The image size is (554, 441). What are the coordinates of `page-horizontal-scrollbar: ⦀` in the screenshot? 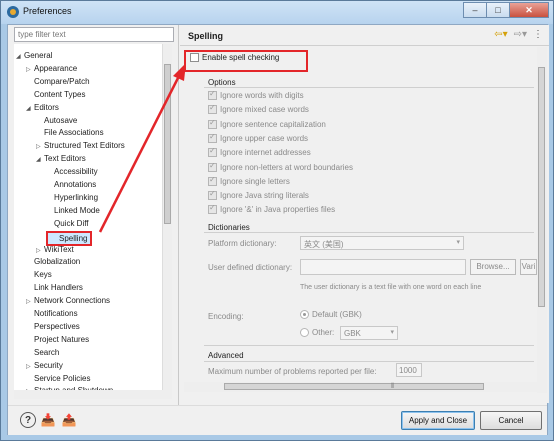 It's located at (360, 387).